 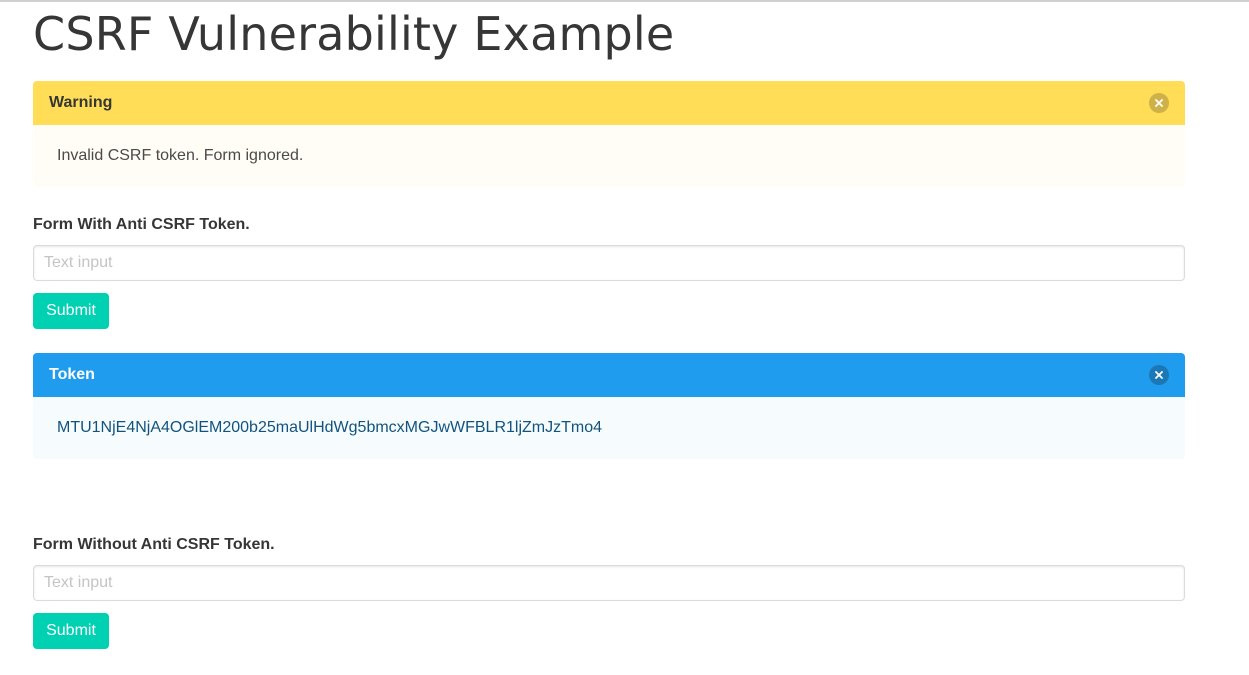 I want to click on form-without-token-label: Form Without Anti CSRF Token., so click(x=154, y=544).